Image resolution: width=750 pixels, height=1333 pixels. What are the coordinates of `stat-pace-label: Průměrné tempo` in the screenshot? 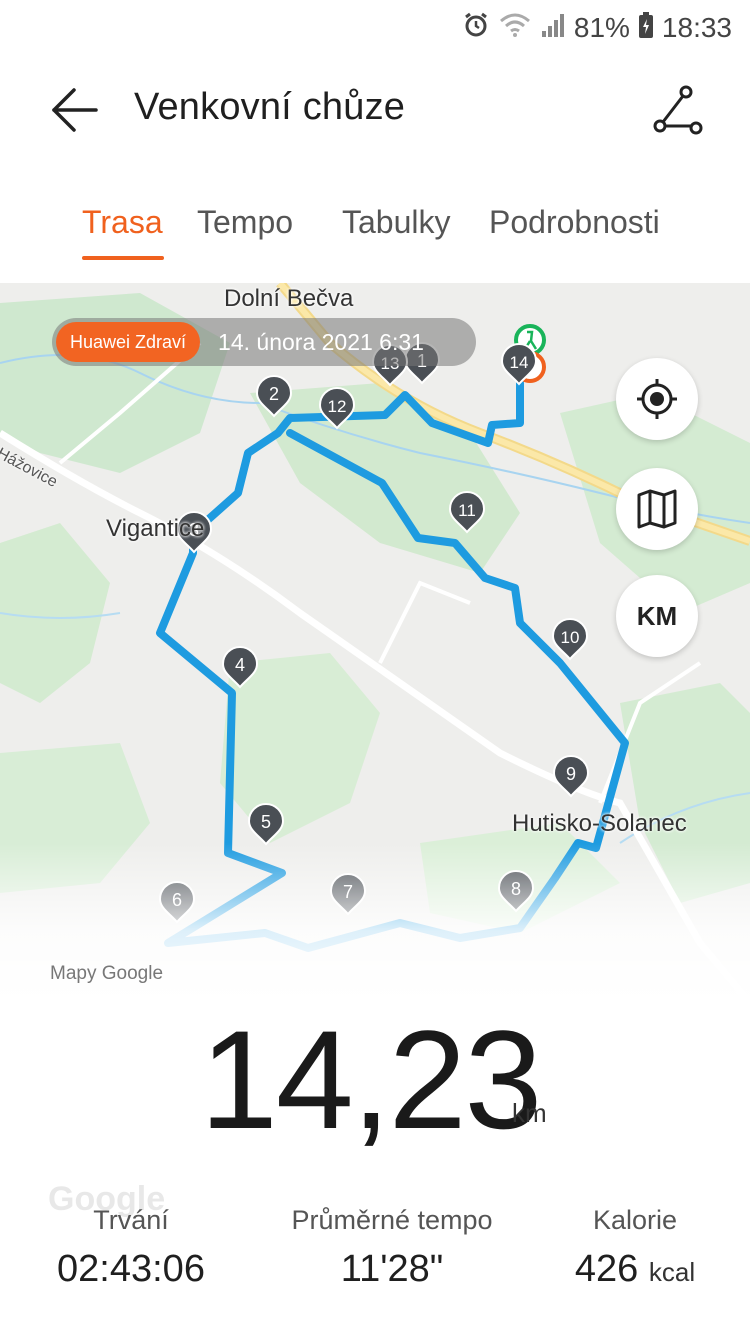 It's located at (392, 1220).